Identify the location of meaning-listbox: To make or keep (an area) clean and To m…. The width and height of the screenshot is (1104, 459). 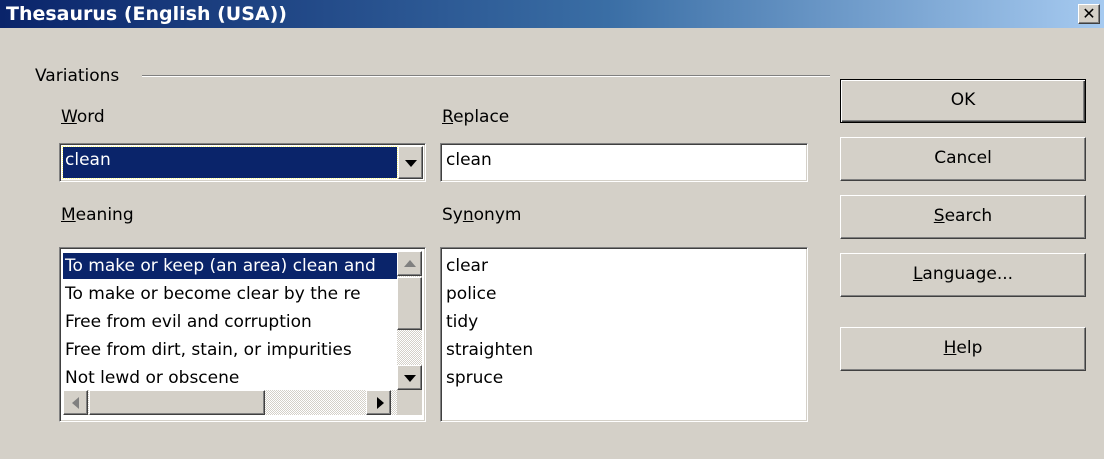
(242, 334).